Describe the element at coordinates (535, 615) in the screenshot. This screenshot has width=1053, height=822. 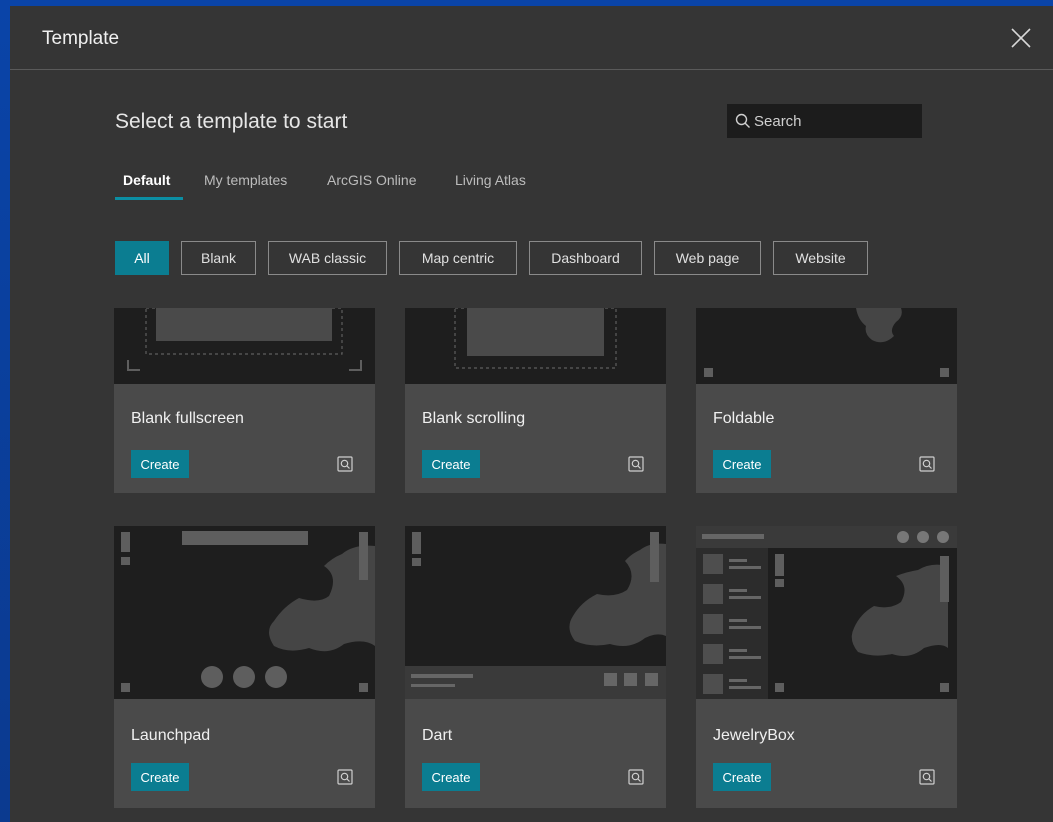
I see `dart-preview` at that location.